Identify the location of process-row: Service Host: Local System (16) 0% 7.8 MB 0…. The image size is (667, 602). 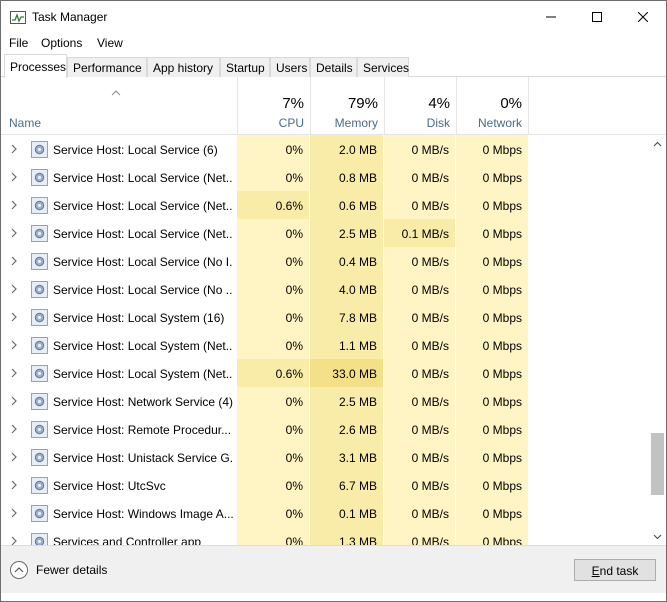
(325, 317).